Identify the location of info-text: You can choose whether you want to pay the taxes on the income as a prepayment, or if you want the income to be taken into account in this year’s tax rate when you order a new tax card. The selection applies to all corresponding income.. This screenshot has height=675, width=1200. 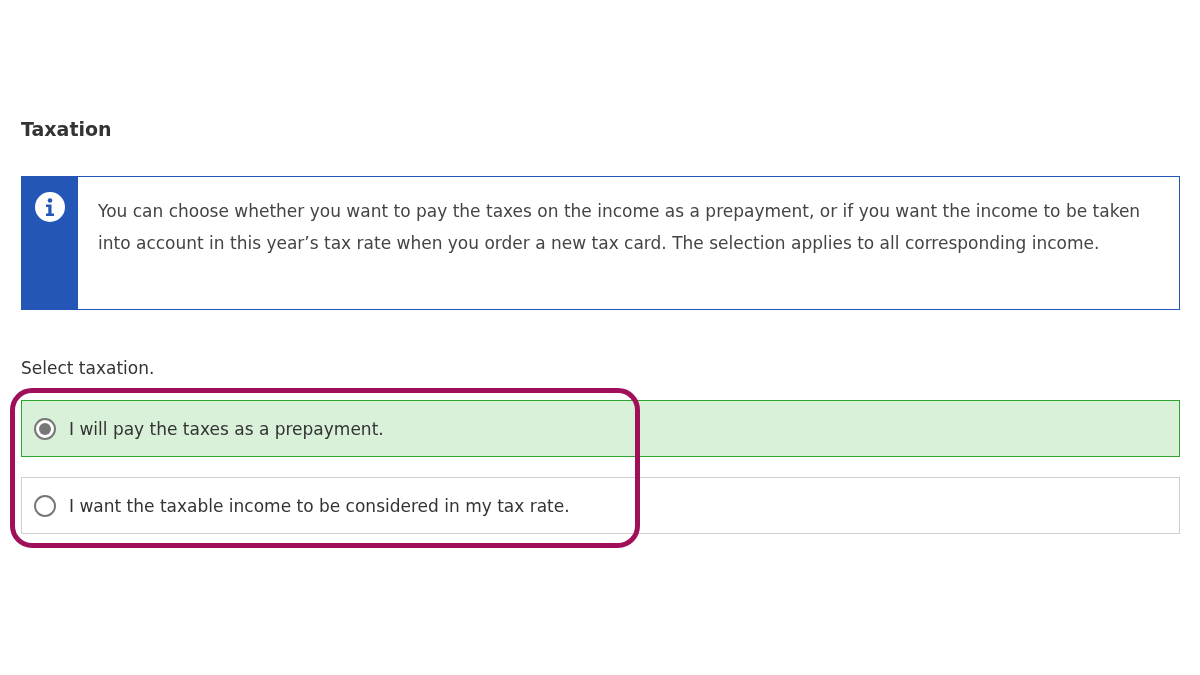
(619, 227).